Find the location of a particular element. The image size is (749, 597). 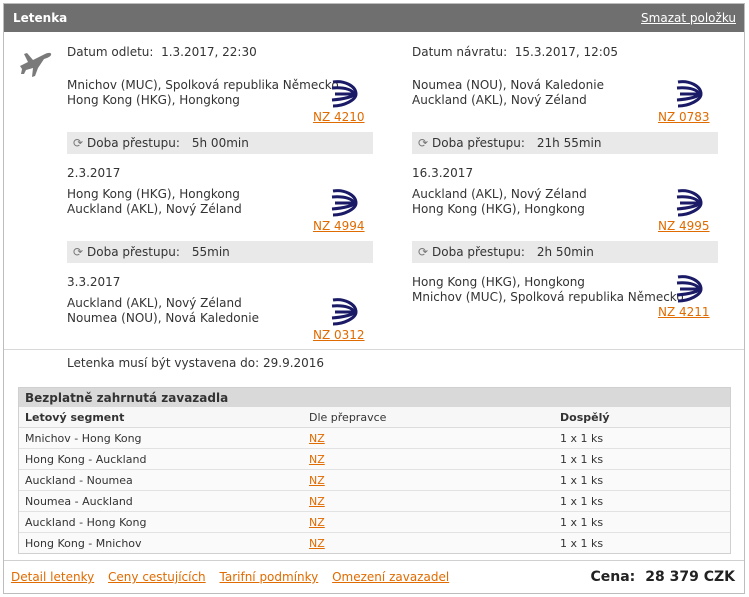

section-divider is located at coordinates (374, 349).